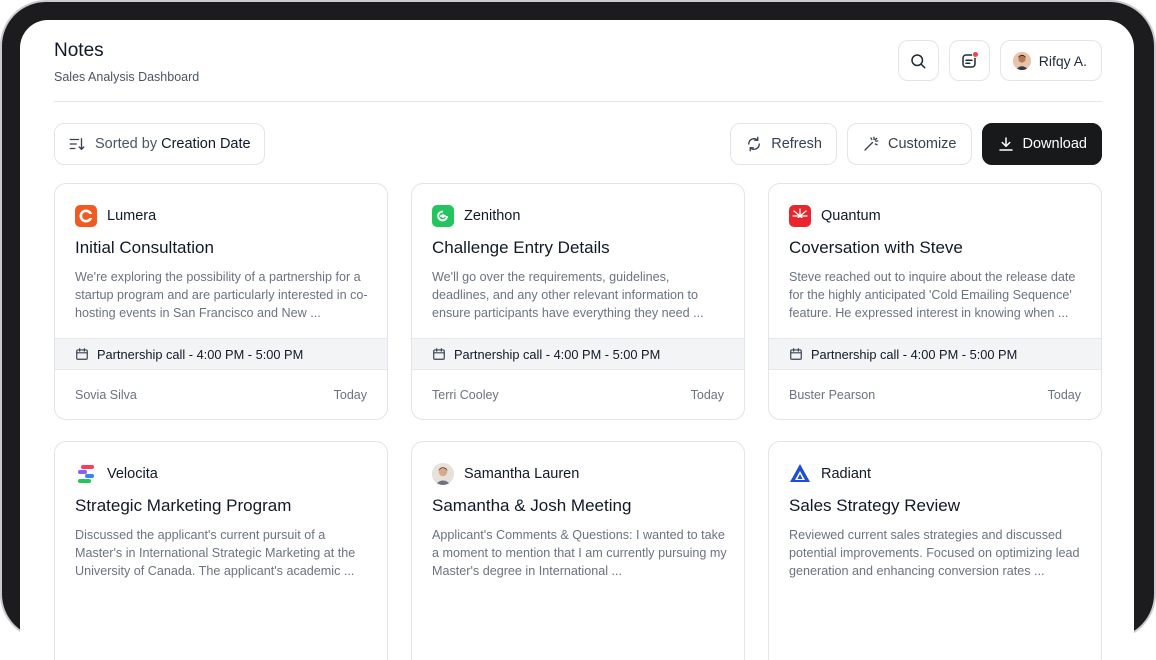 The width and height of the screenshot is (1156, 660). I want to click on search-button, so click(918, 60).